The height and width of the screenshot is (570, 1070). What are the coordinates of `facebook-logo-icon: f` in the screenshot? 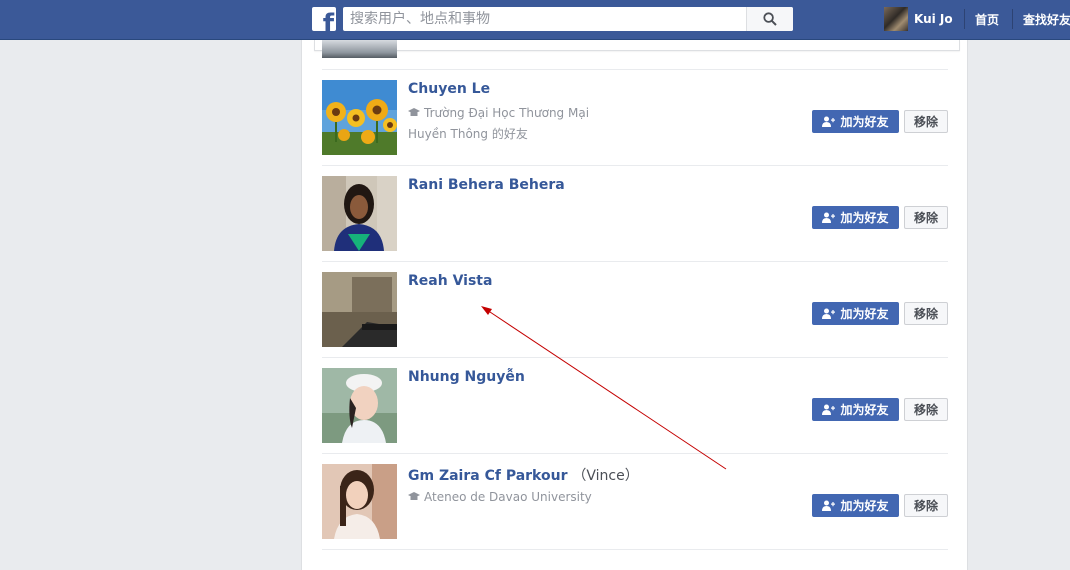 It's located at (324, 19).